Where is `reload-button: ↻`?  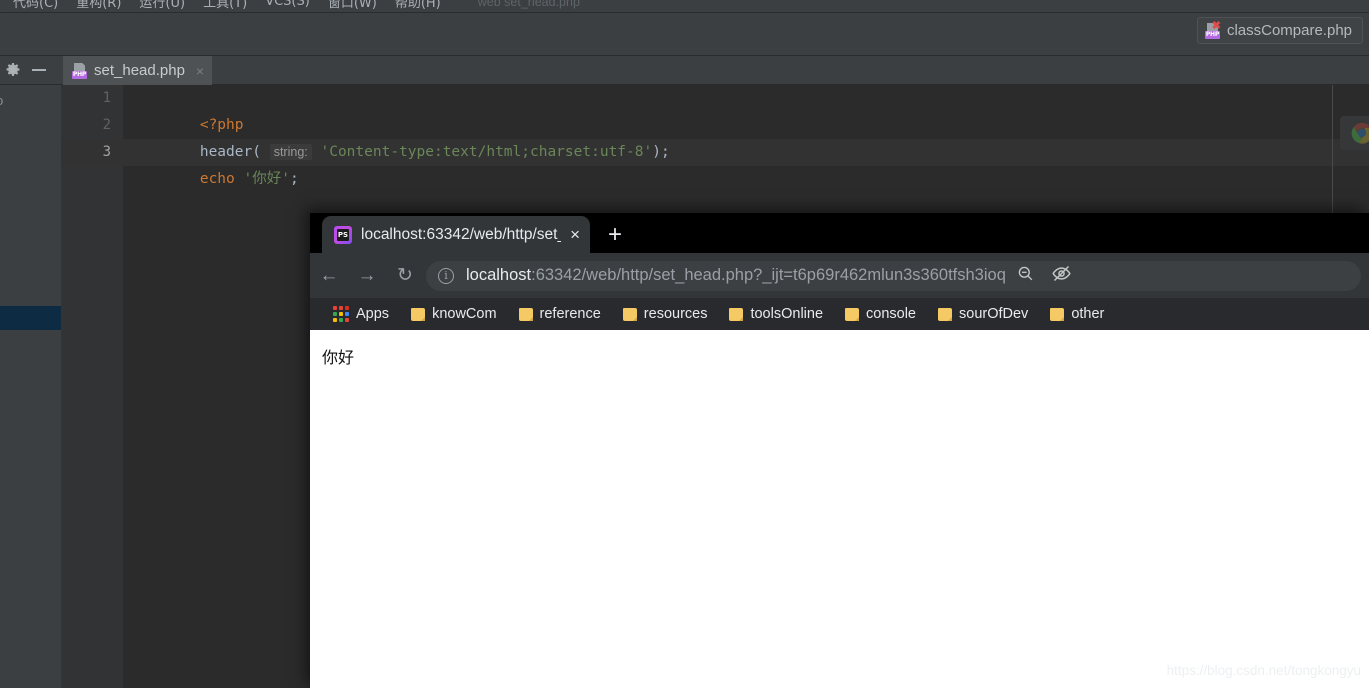 reload-button: ↻ is located at coordinates (405, 275).